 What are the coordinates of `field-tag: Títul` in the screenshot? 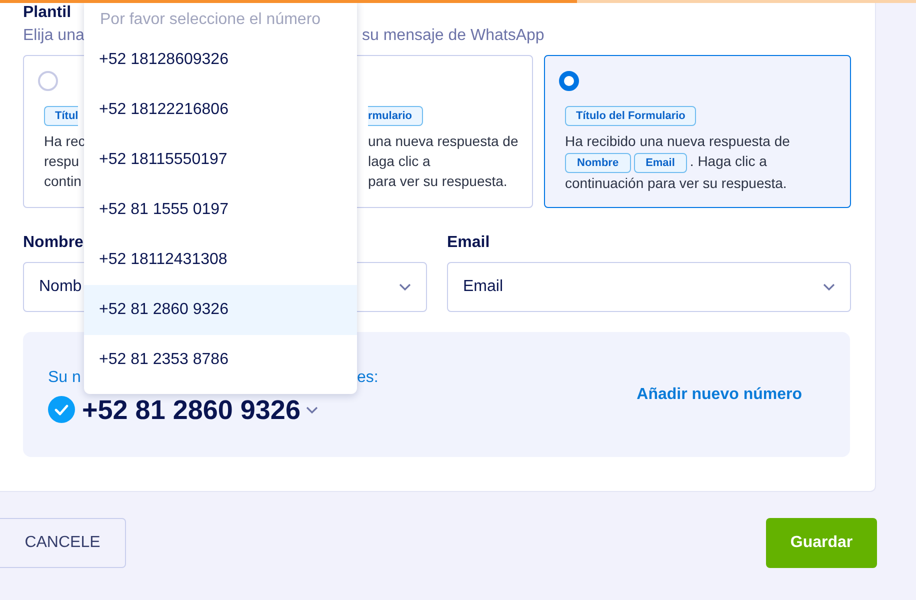 It's located at (61, 116).